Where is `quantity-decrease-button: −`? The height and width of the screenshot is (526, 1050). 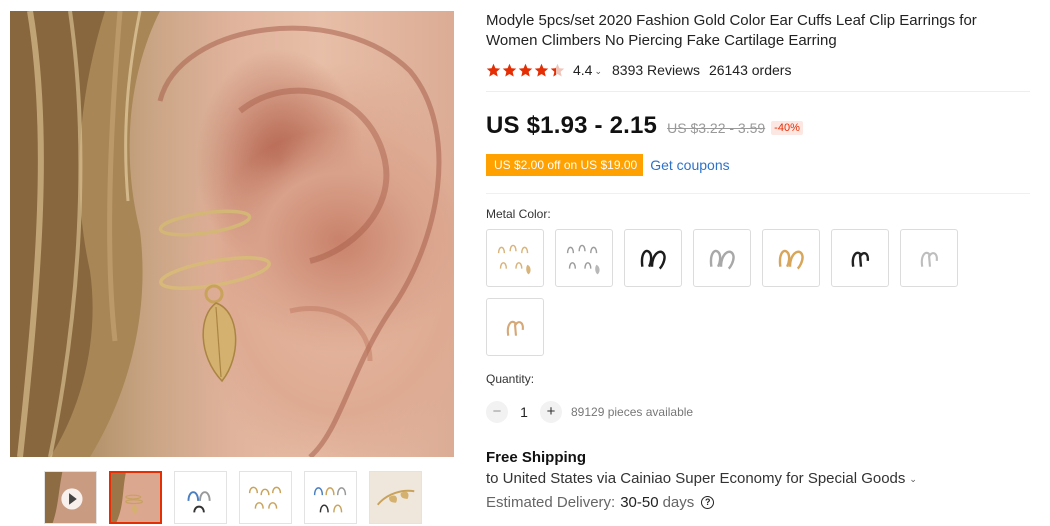 quantity-decrease-button: − is located at coordinates (497, 412).